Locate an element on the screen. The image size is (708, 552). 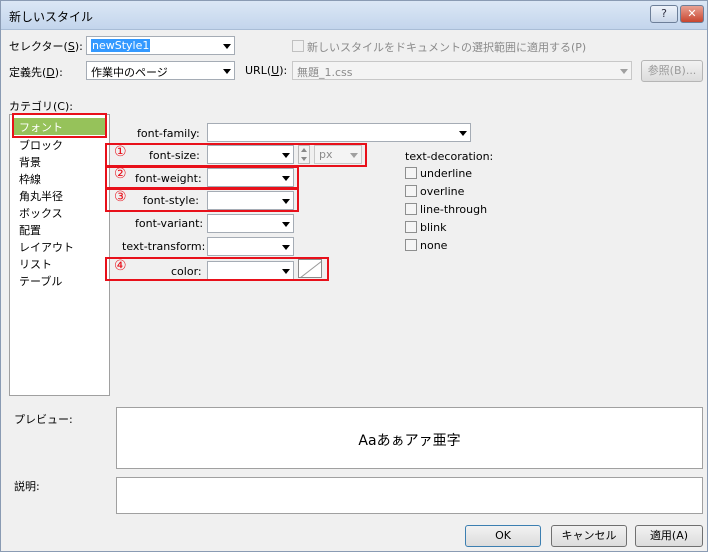
url-label: URL(U): is located at coordinates (266, 70).